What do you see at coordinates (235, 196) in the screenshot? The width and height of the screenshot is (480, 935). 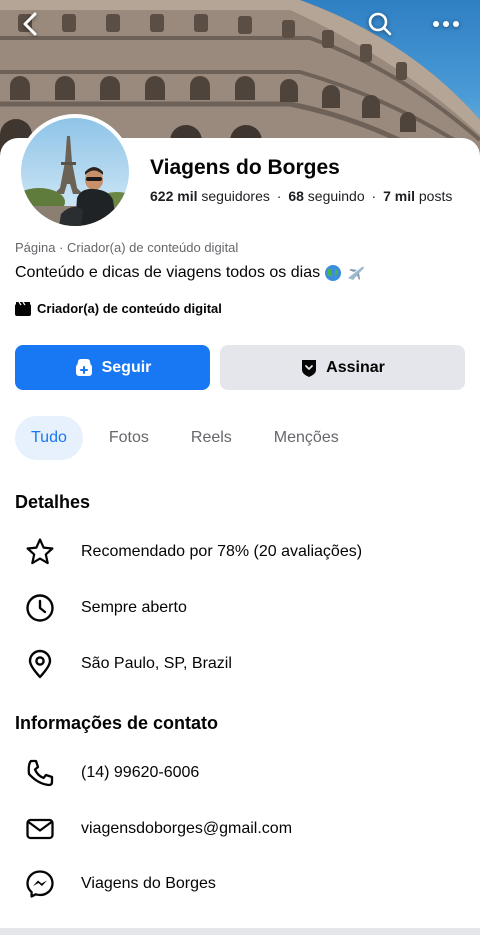 I see `followers-label: seguidores` at bounding box center [235, 196].